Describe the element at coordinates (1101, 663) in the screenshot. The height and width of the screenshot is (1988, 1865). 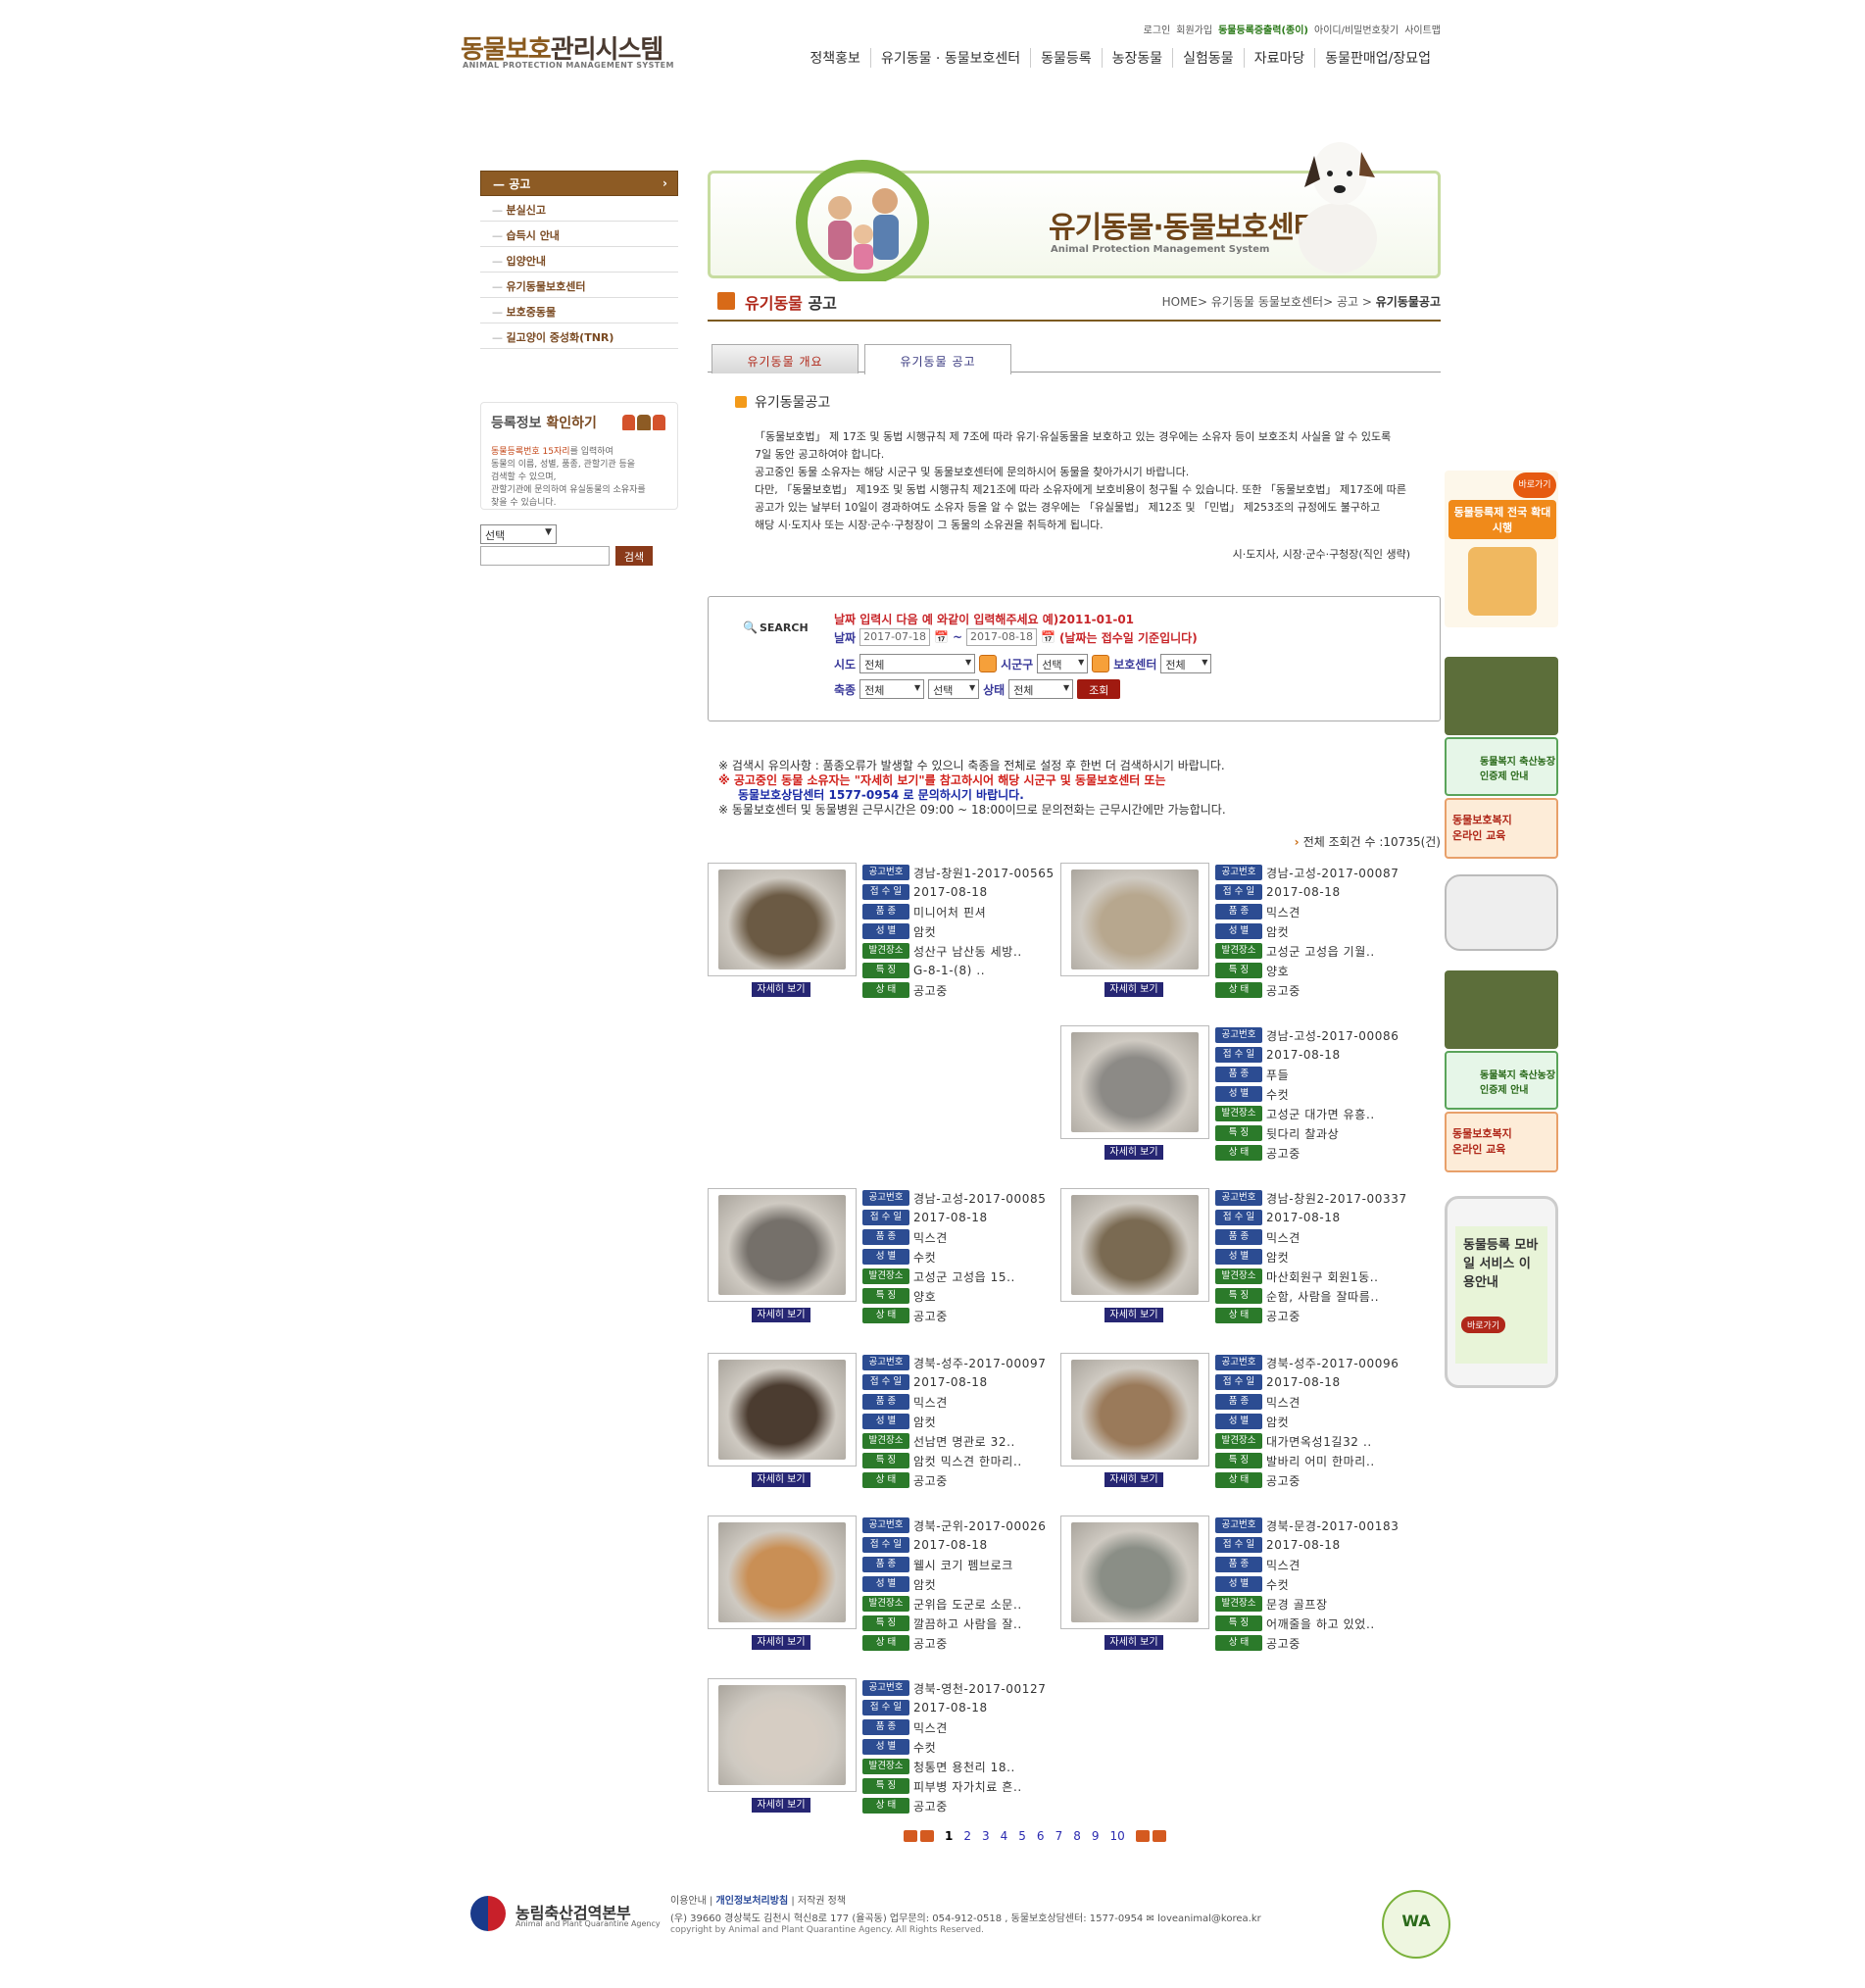
I see `person-icon` at that location.